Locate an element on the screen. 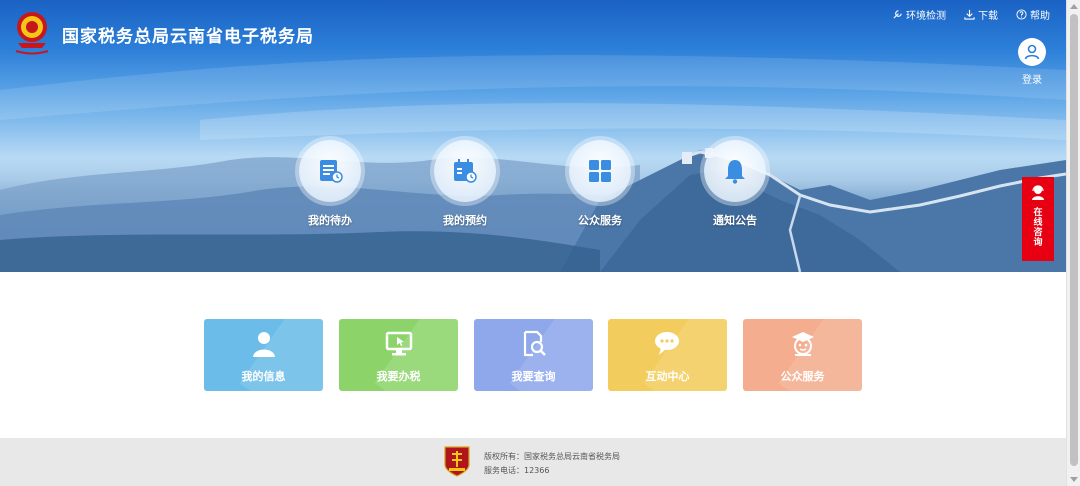  hero-item-label: 通知公告 is located at coordinates (735, 220).